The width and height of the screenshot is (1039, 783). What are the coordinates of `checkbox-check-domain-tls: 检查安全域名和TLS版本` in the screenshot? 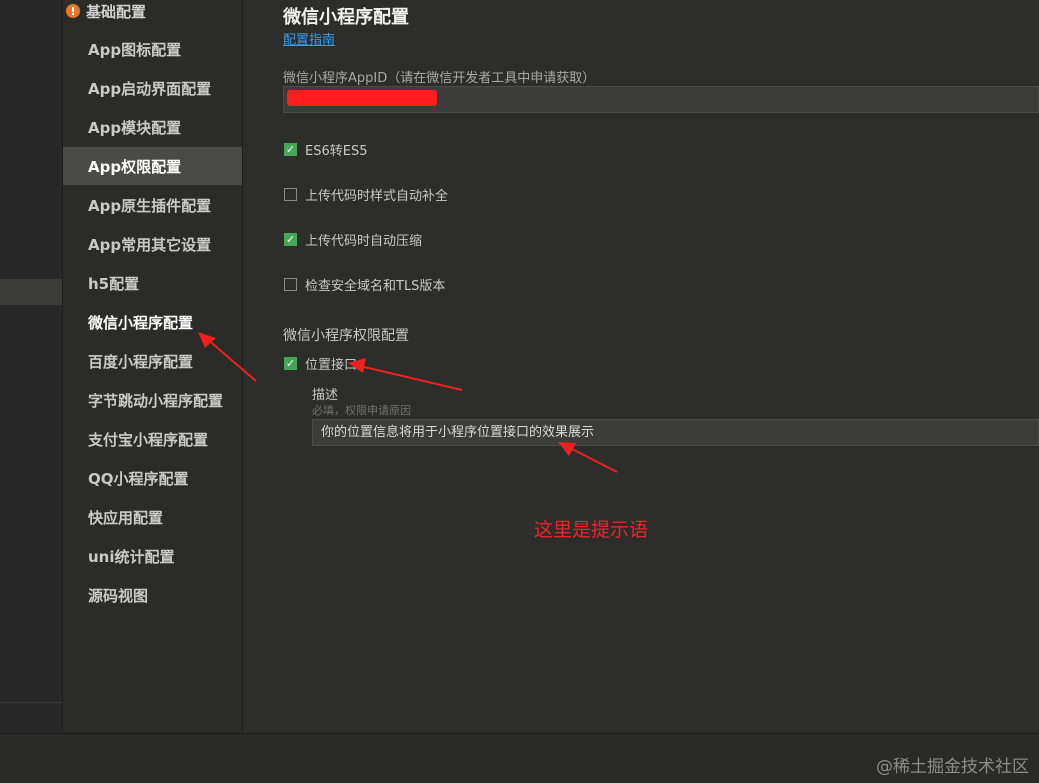 It's located at (364, 284).